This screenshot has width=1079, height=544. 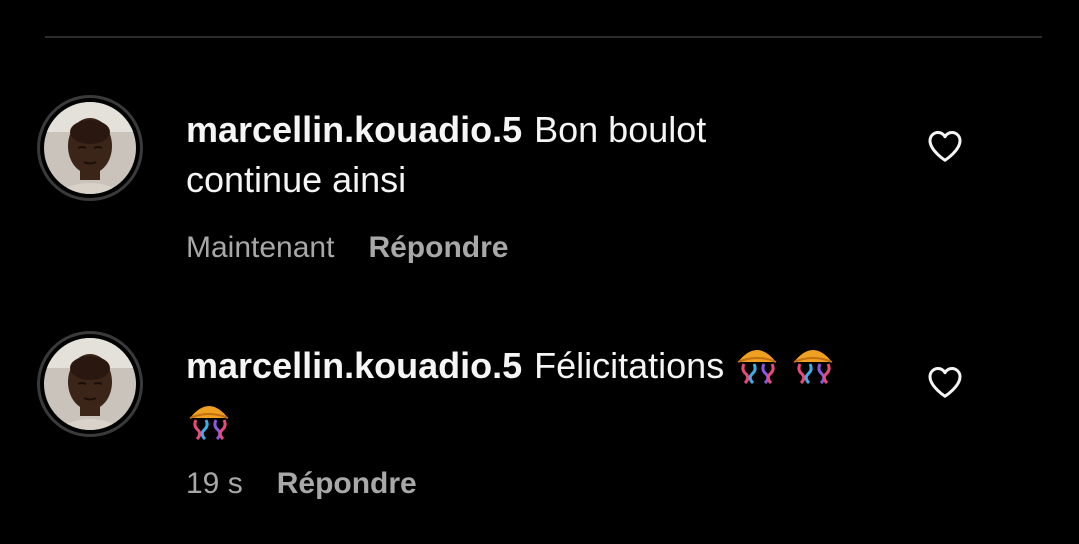 I want to click on comment-text: marcellin.kouadio.5 Félicitations, so click(x=536, y=397).